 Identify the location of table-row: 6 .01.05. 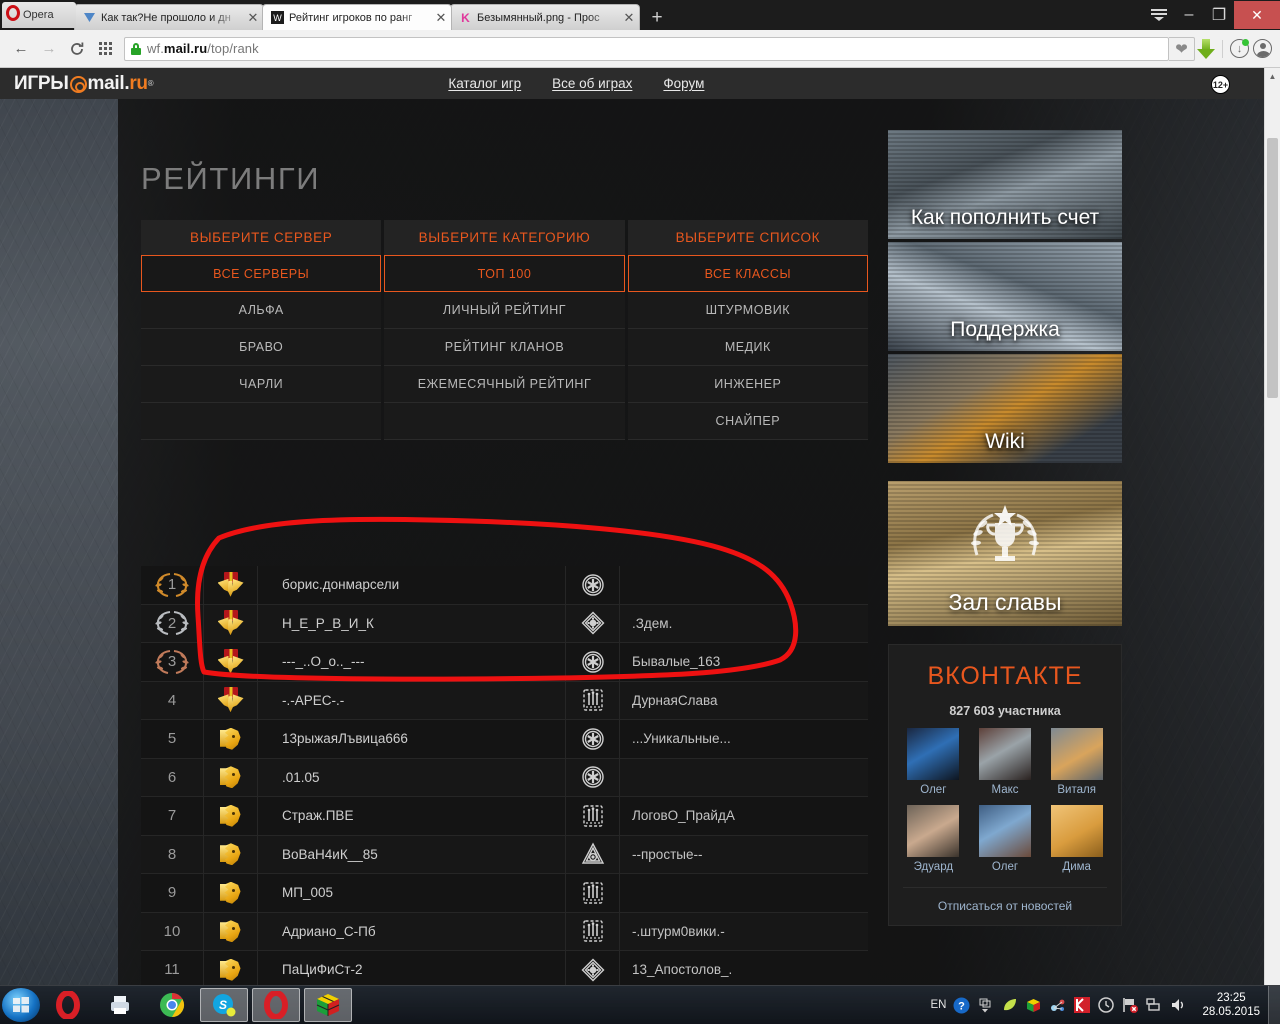
(504, 777).